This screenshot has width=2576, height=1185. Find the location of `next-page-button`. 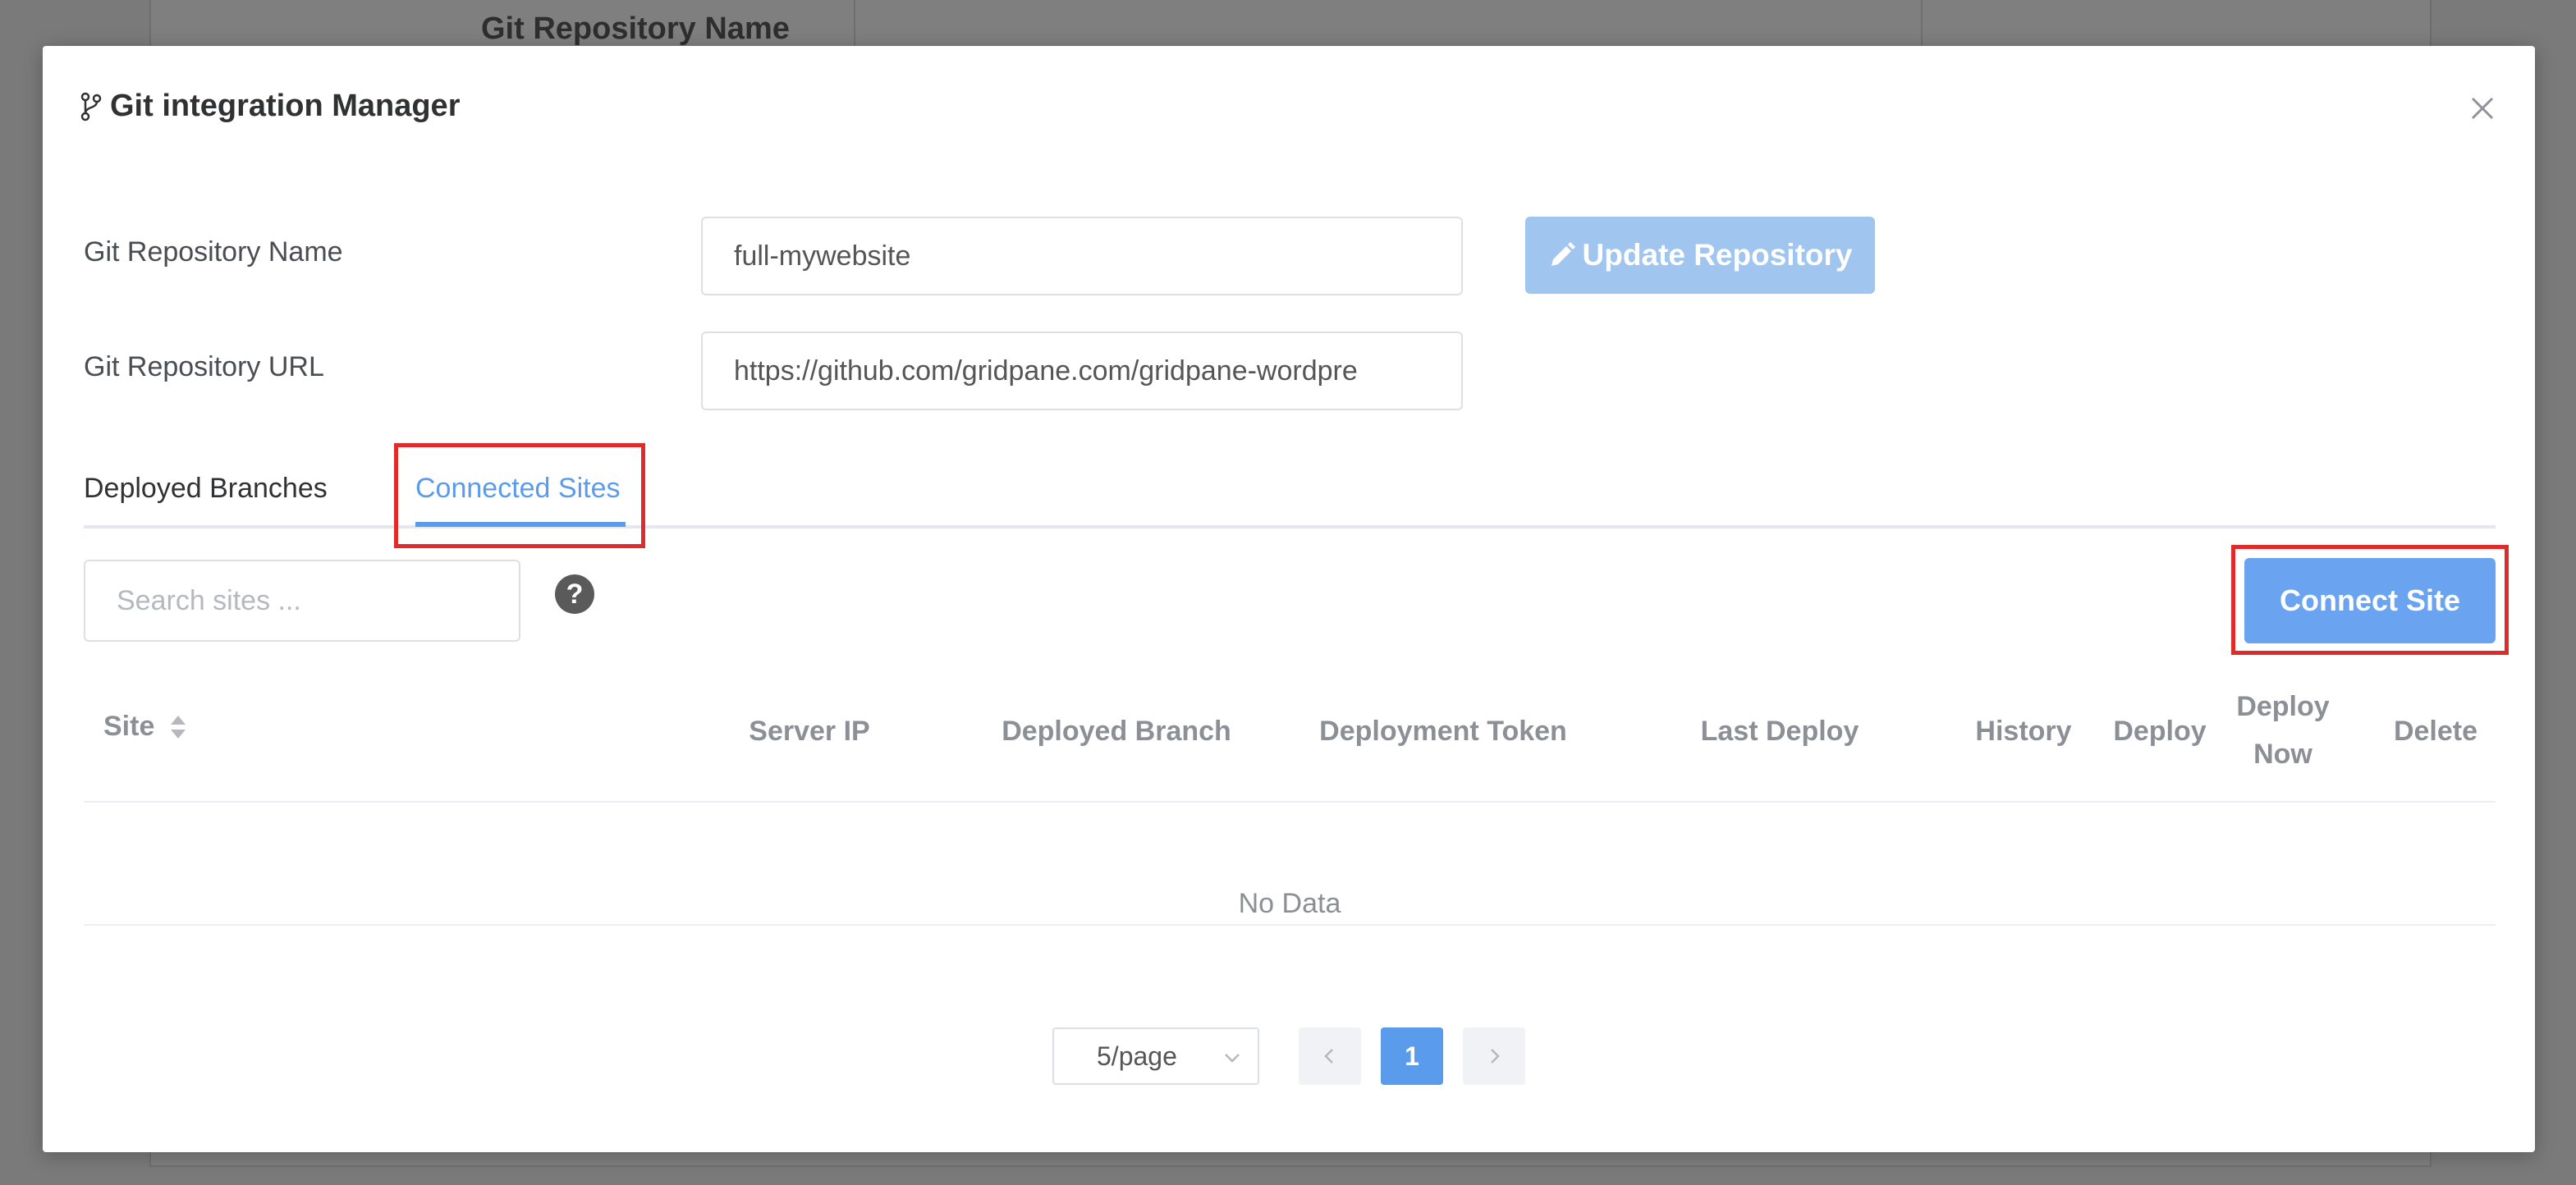

next-page-button is located at coordinates (1494, 1056).